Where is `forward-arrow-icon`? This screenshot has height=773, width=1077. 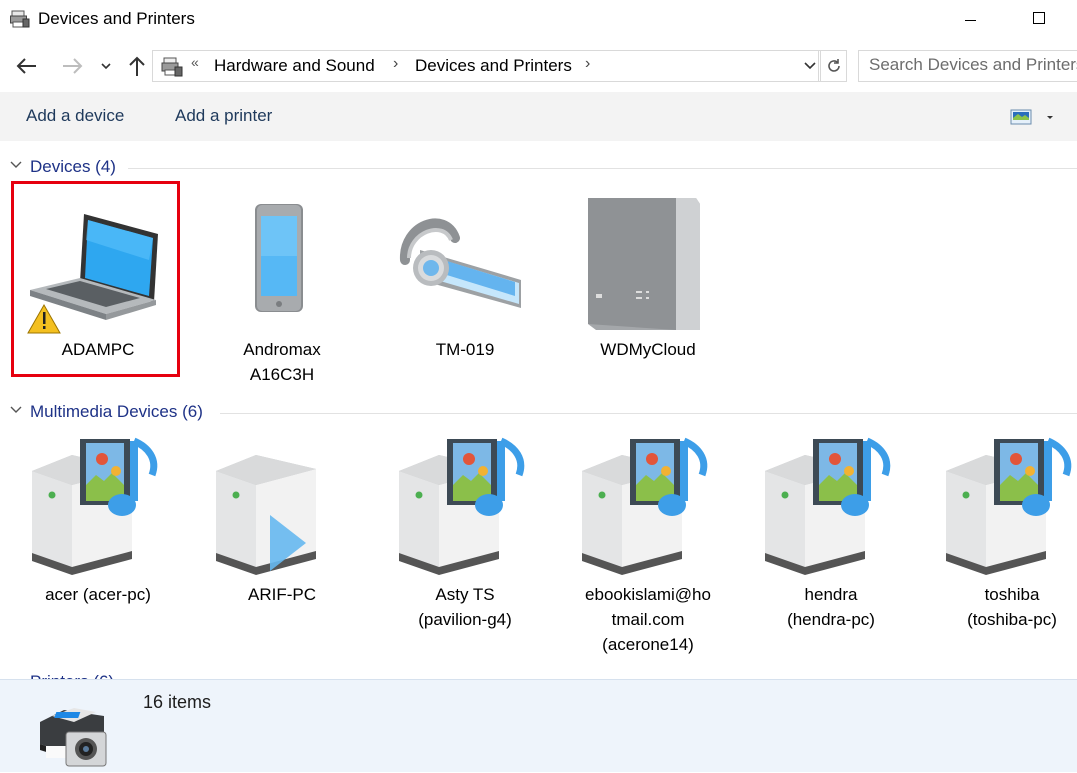 forward-arrow-icon is located at coordinates (72, 66).